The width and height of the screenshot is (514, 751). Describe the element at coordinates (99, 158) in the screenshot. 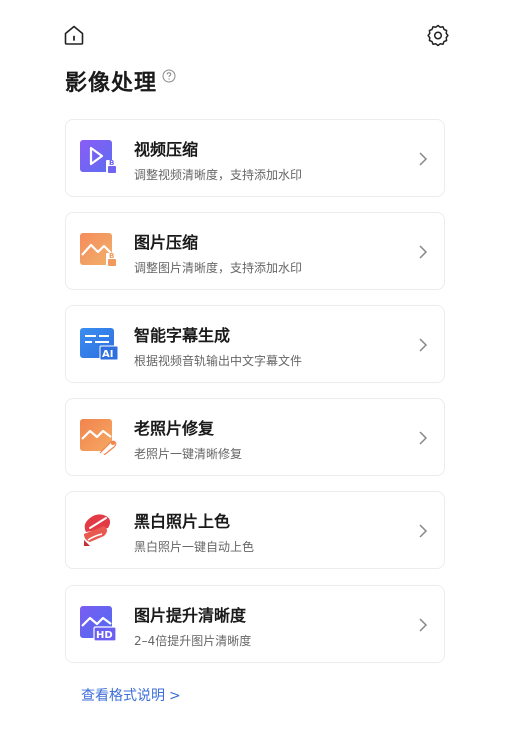

I see `video-compress-icon: B` at that location.